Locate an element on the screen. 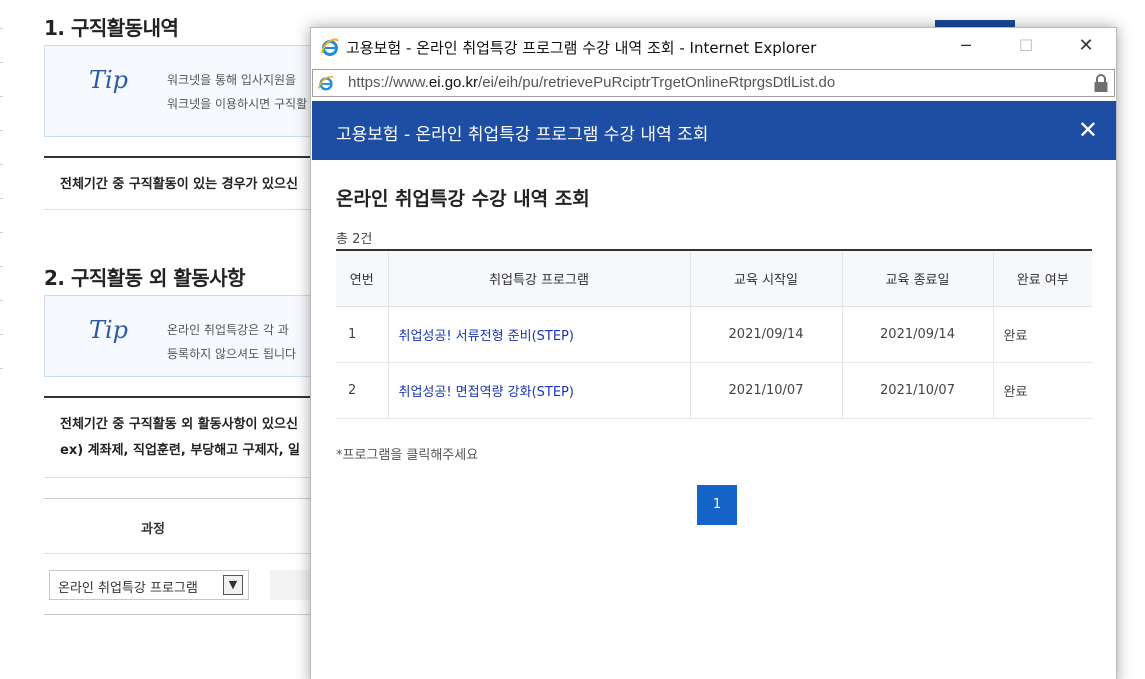 This screenshot has width=1145, height=679. row-program-cell: 취업성공! 면접역량 강화(STEP) is located at coordinates (538, 390).